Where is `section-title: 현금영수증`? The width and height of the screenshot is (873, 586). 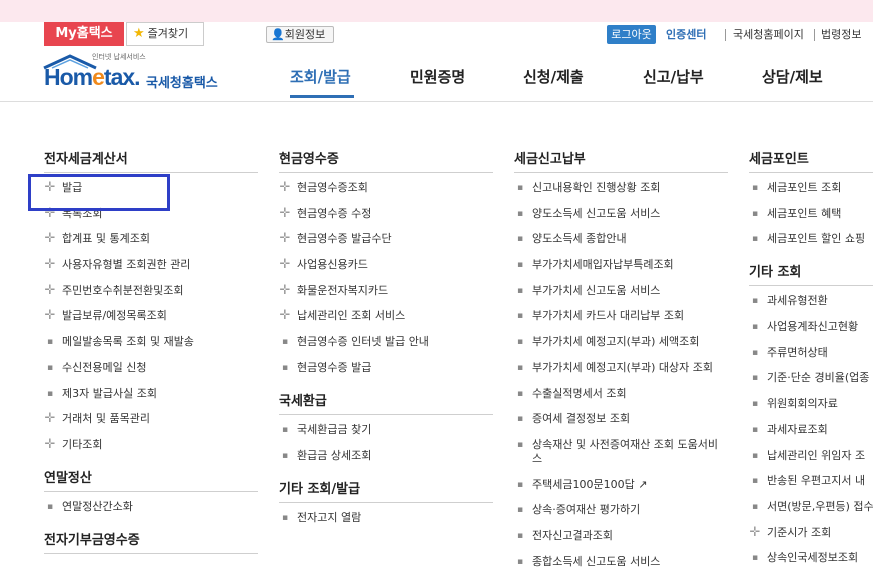 section-title: 현금영수증 is located at coordinates (386, 158).